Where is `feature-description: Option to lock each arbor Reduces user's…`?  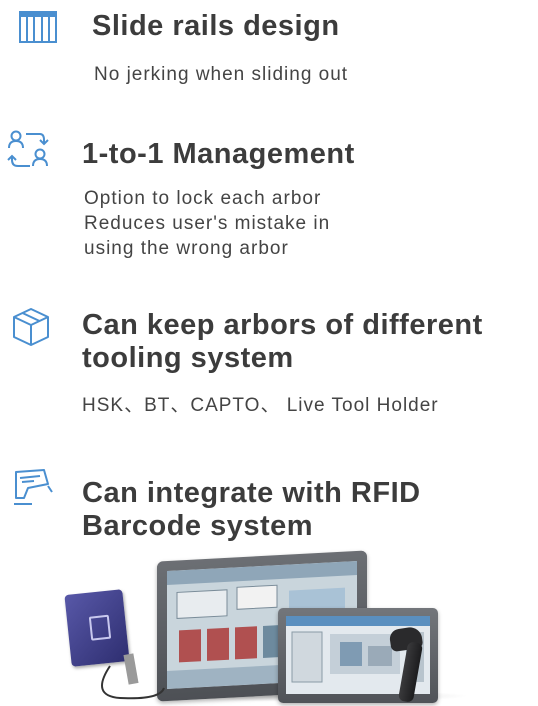 feature-description: Option to lock each arbor Reduces user's… is located at coordinates (207, 223).